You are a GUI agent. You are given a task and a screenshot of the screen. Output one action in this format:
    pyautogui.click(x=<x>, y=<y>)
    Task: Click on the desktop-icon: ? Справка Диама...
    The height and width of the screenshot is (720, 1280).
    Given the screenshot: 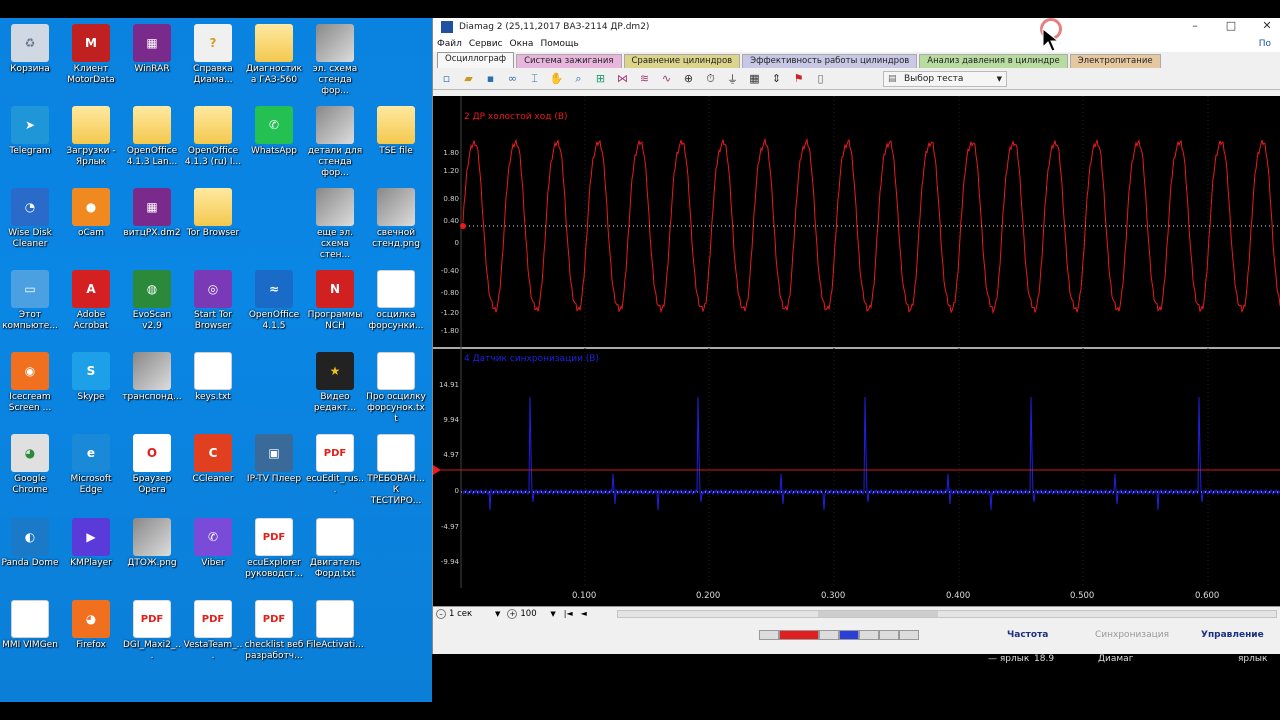 What is the action you would take?
    pyautogui.click(x=213, y=55)
    